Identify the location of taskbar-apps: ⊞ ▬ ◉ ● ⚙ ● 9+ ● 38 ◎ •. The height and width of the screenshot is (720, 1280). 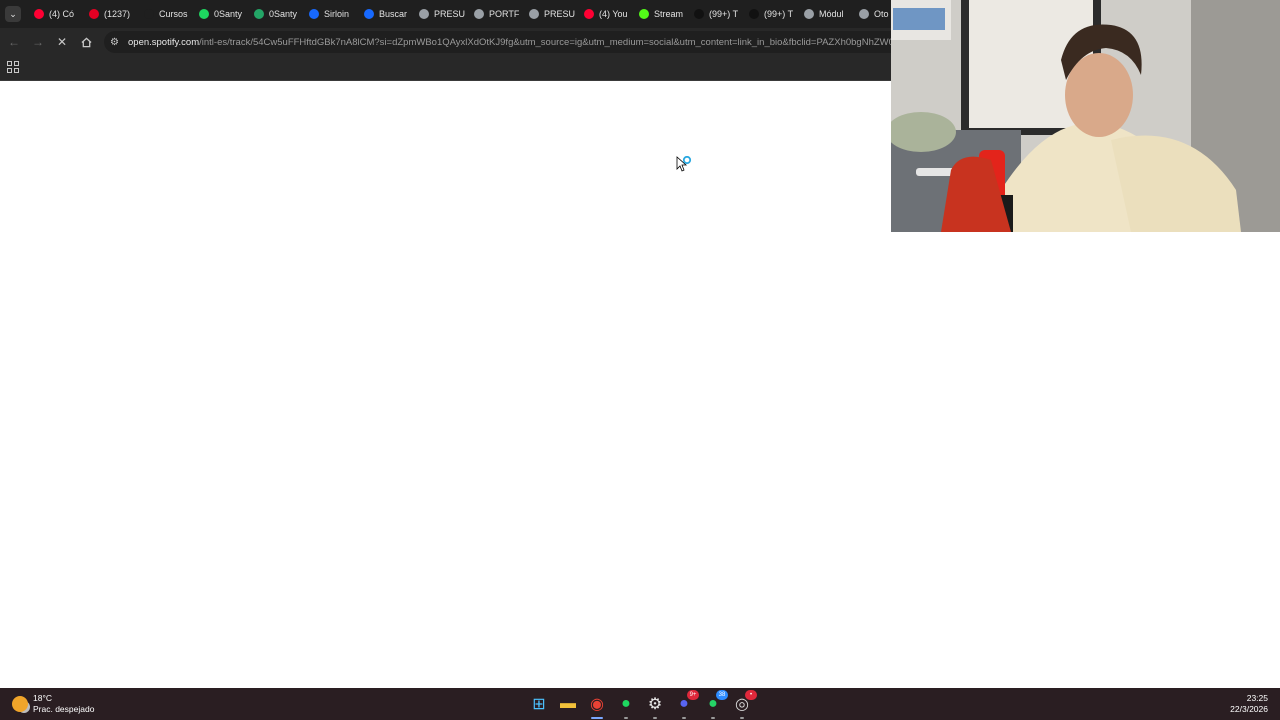
(643, 704).